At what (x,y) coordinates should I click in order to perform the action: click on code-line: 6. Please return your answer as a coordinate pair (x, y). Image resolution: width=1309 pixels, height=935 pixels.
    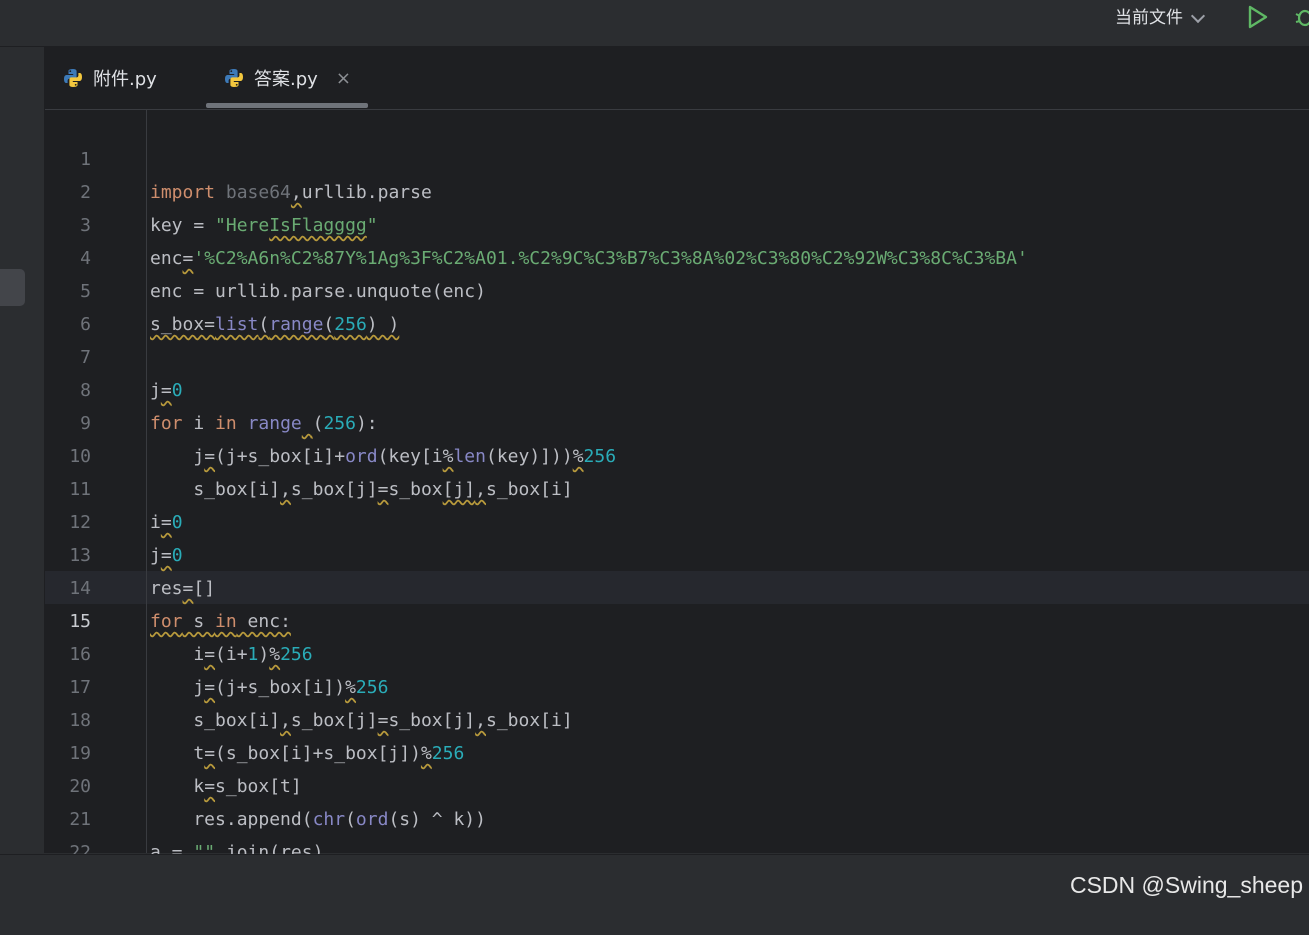
    Looking at the image, I should click on (68, 305).